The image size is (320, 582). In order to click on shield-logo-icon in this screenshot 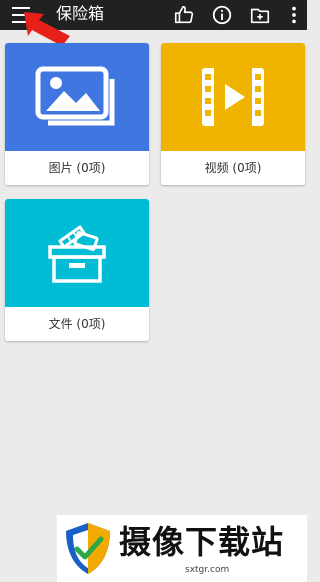, I will do `click(88, 548)`.